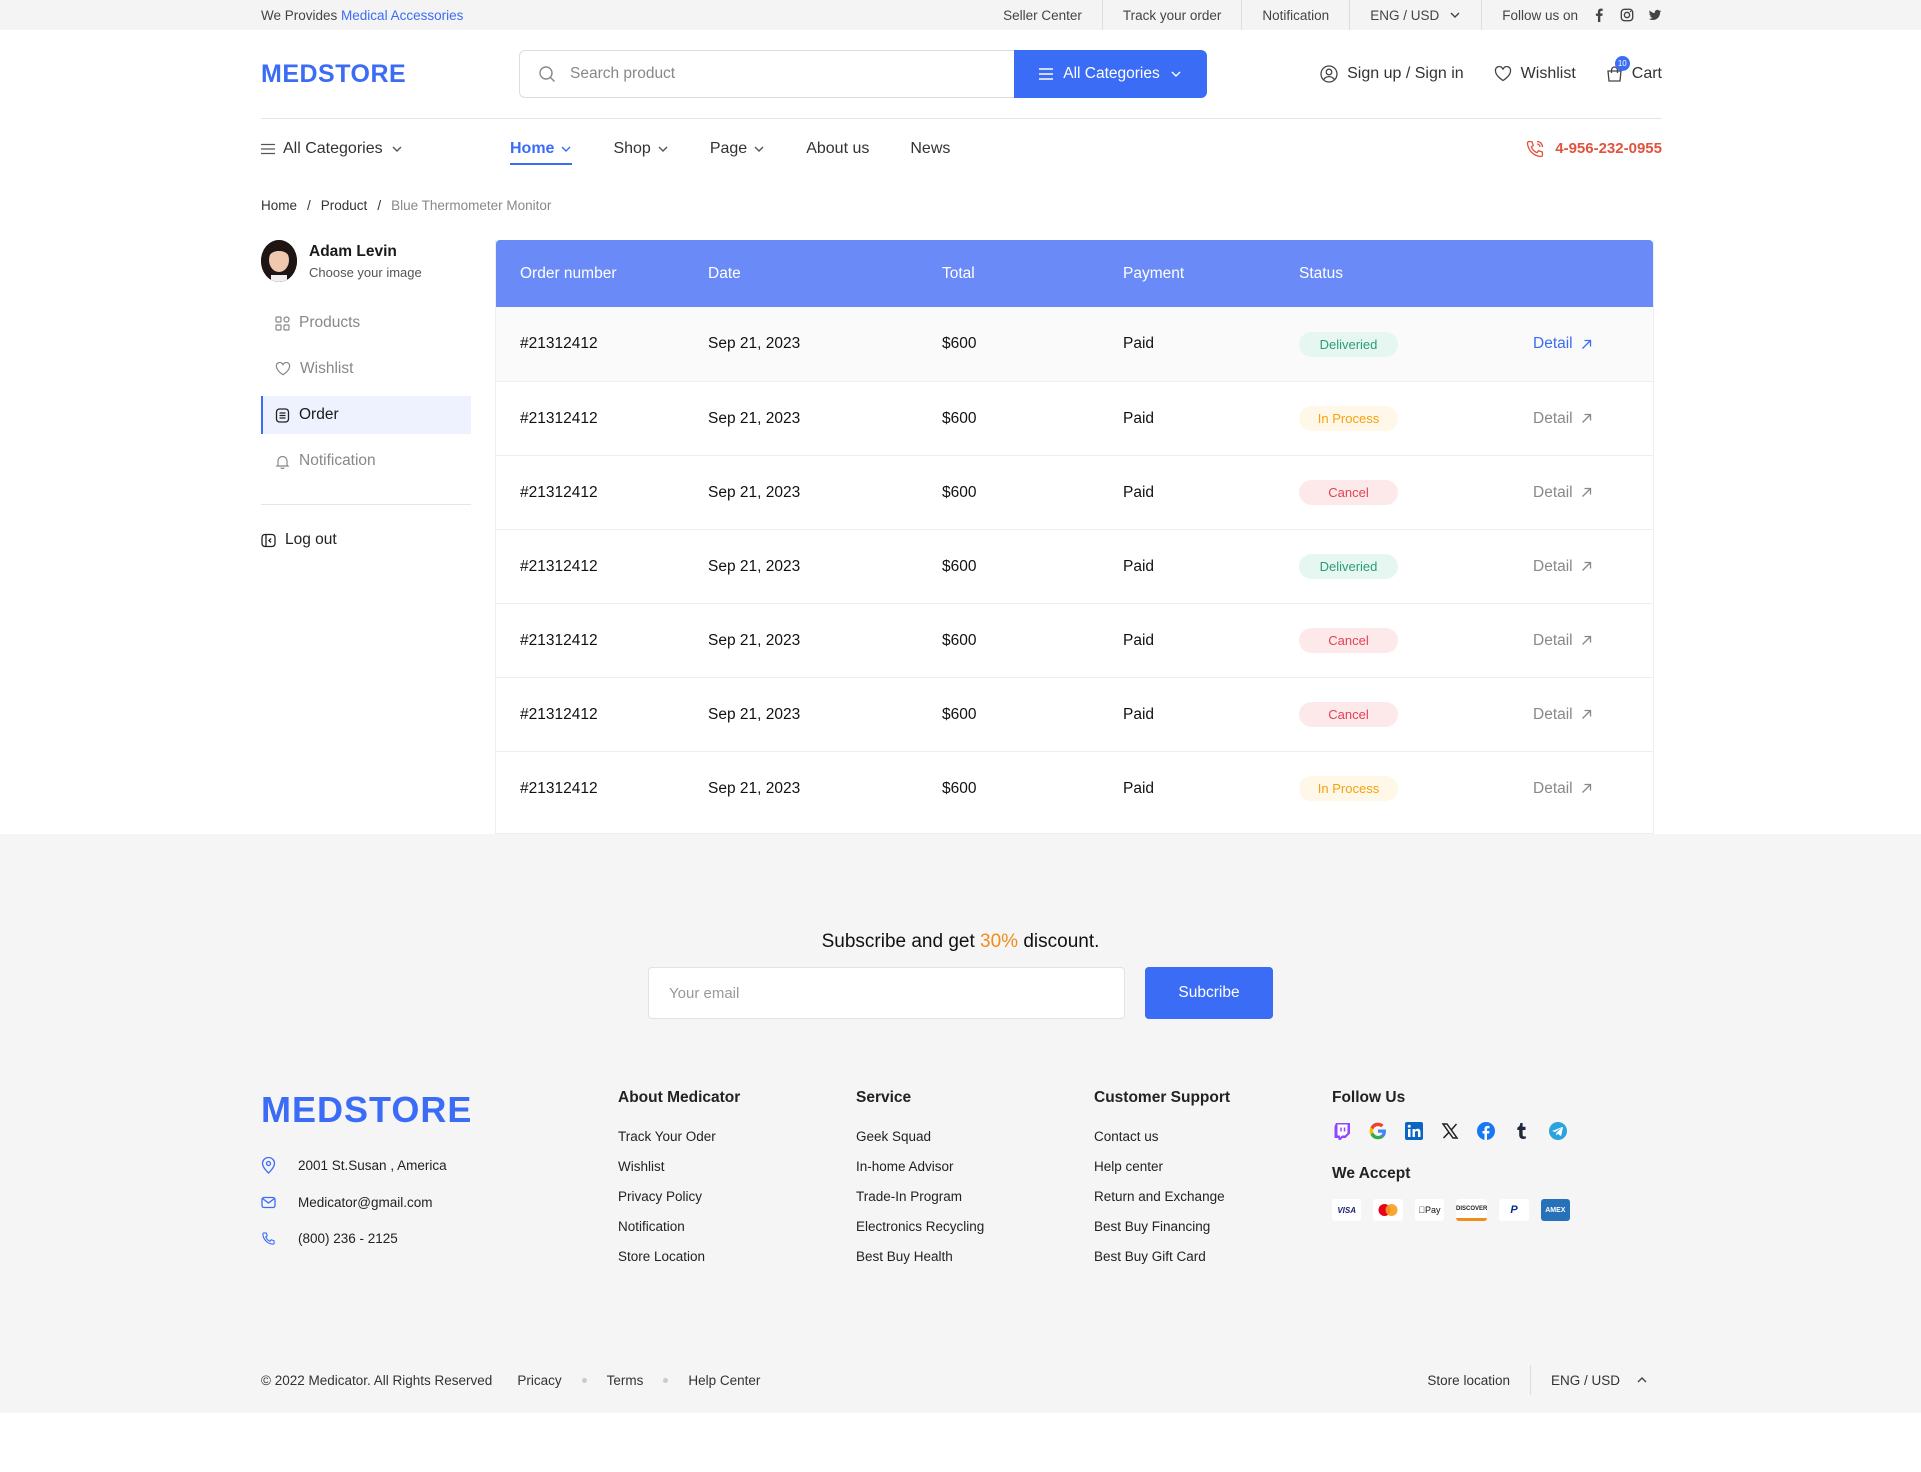  I want to click on nav-item-home: Home, so click(541, 149).